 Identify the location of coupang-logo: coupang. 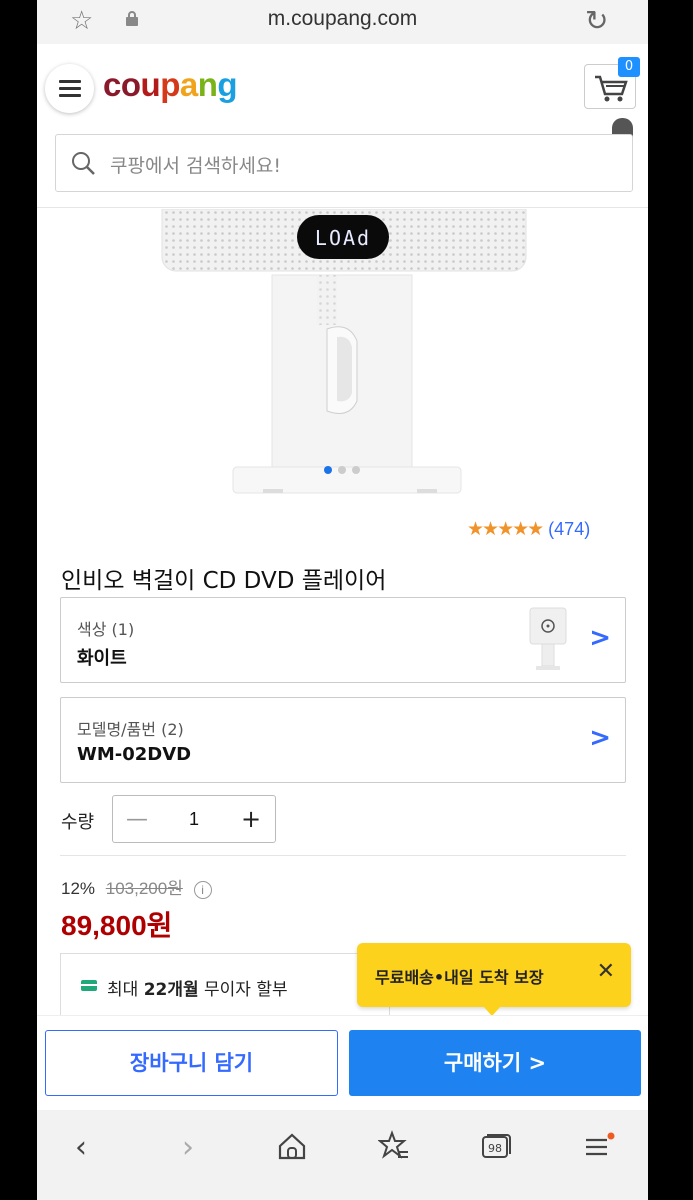
(170, 85).